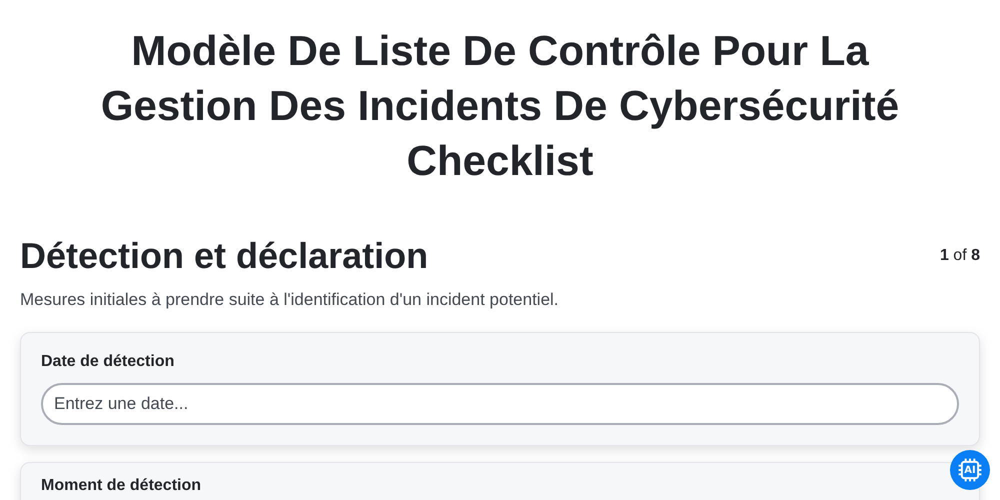 This screenshot has height=500, width=1000. What do you see at coordinates (121, 486) in the screenshot?
I see `field-label: Moment de détection` at bounding box center [121, 486].